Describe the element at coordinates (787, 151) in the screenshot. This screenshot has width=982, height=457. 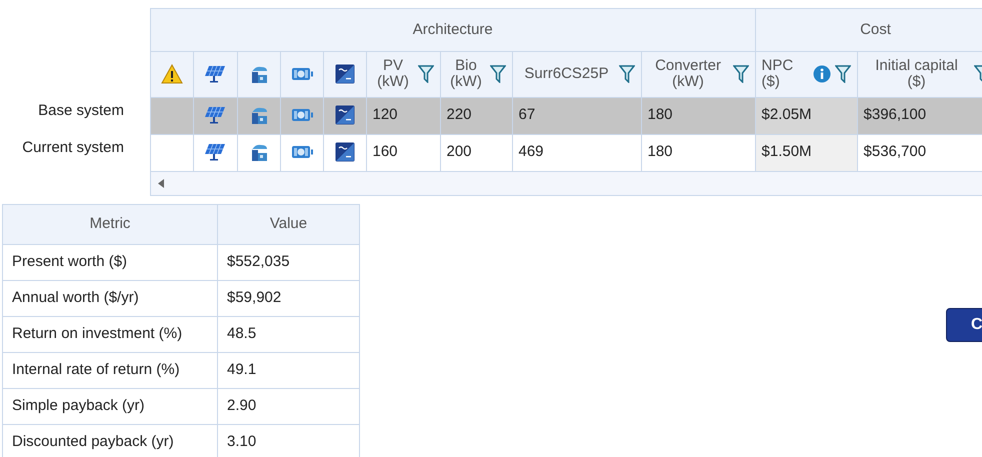
I see `table-cell: $1.50M` at that location.